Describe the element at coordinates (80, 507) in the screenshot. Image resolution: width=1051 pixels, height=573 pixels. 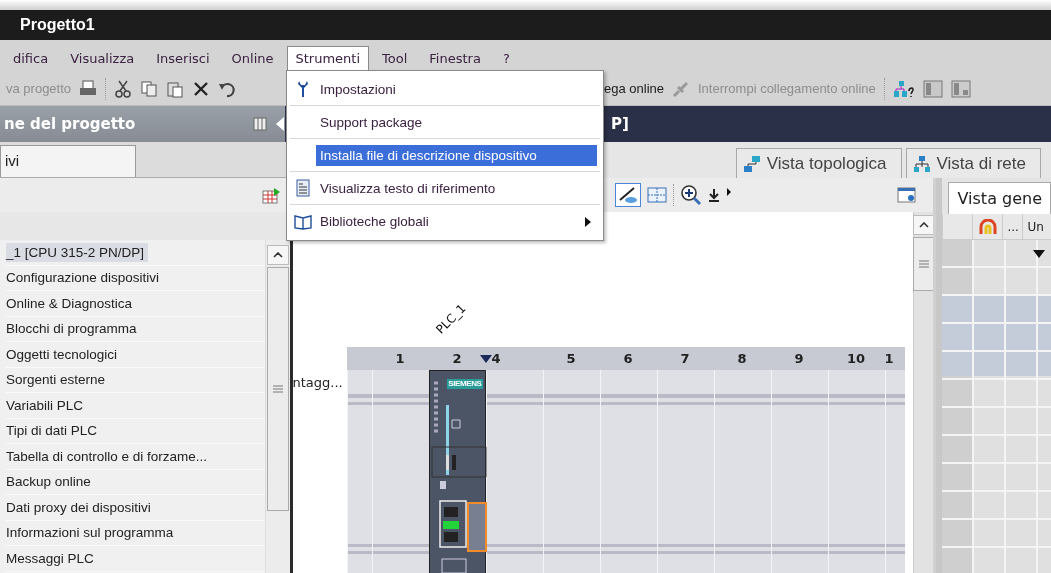
I see `tree-item: Dati proxy dei dispositivi` at that location.